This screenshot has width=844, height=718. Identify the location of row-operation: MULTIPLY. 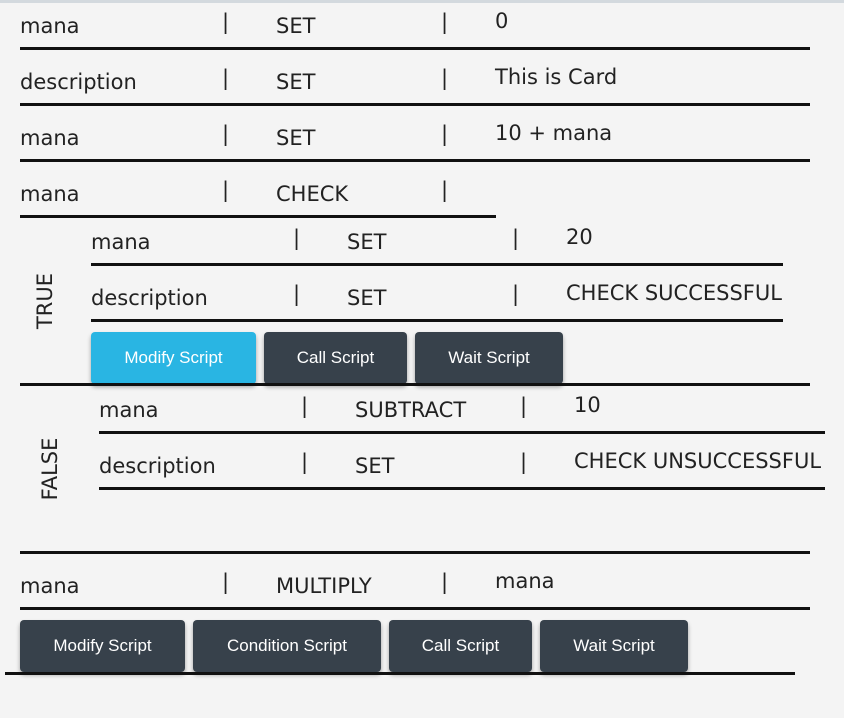
(324, 586).